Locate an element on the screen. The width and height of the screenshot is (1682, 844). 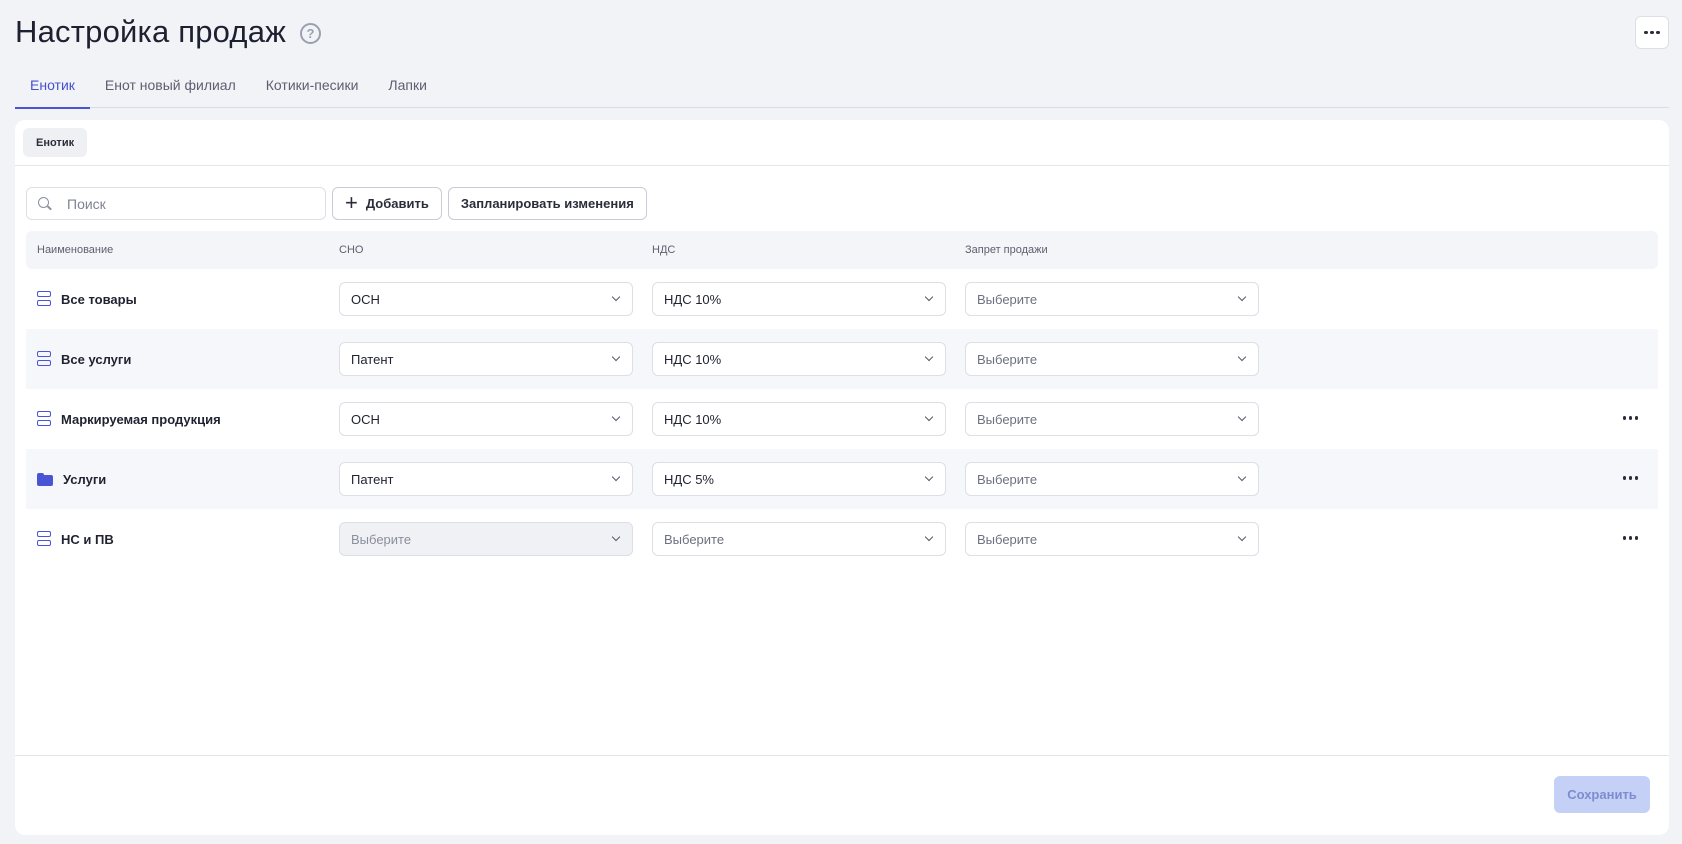
nds-value: Выберите is located at coordinates (694, 539).